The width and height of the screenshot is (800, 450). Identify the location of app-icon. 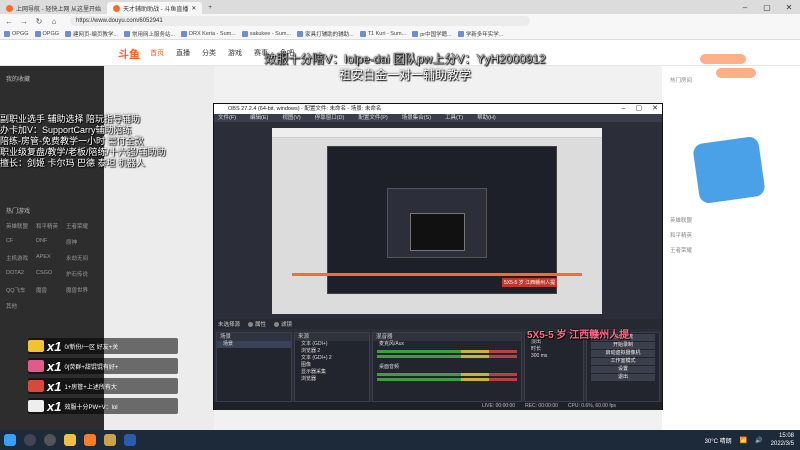
(130, 440).